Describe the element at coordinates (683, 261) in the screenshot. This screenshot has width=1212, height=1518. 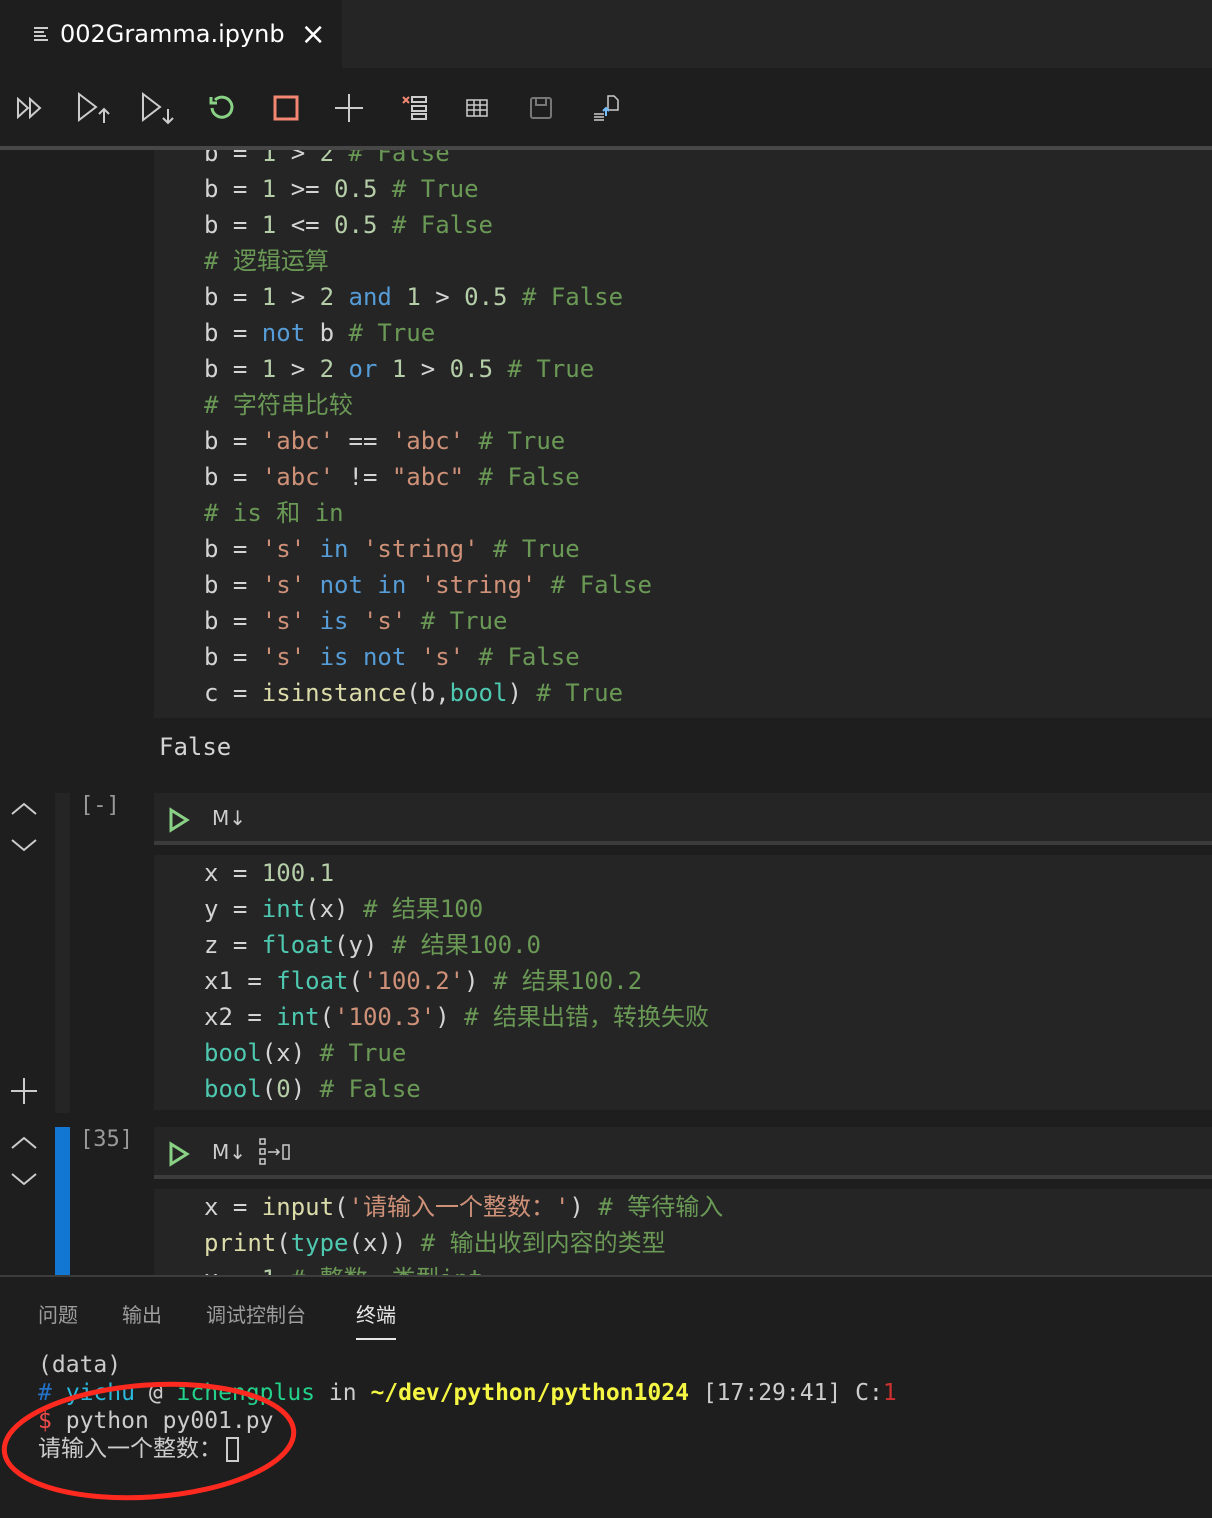
I see `code-line: # 逻辑运算` at that location.